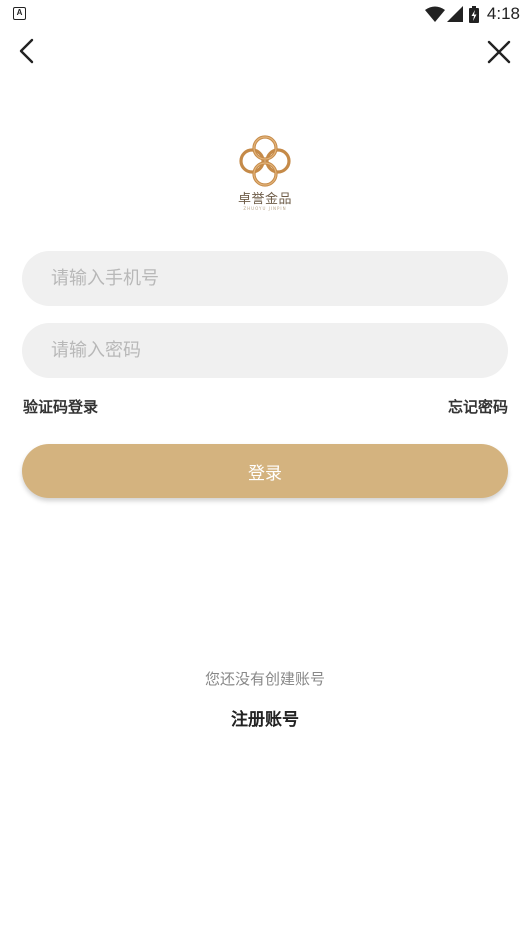 The width and height of the screenshot is (530, 940). Describe the element at coordinates (434, 14) in the screenshot. I see `wifi-icon` at that location.